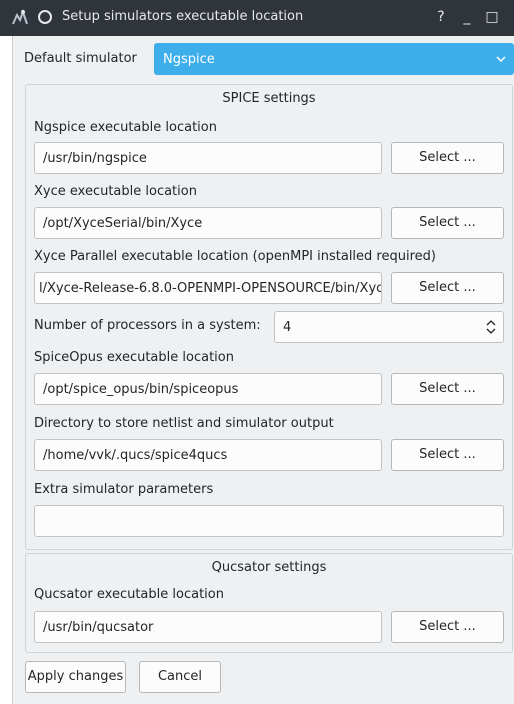 The height and width of the screenshot is (704, 514). Describe the element at coordinates (147, 325) in the screenshot. I see `processors-label: Number of processors in a system:` at that location.